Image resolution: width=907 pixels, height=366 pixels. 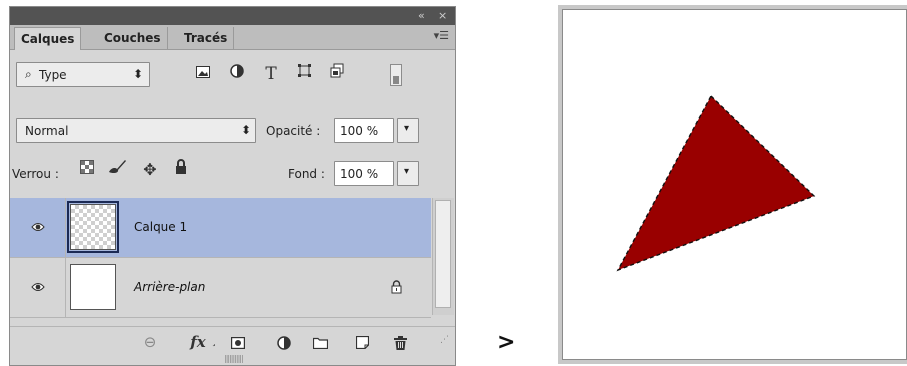 What do you see at coordinates (206, 38) in the screenshot?
I see `tab-traces: Tracés` at bounding box center [206, 38].